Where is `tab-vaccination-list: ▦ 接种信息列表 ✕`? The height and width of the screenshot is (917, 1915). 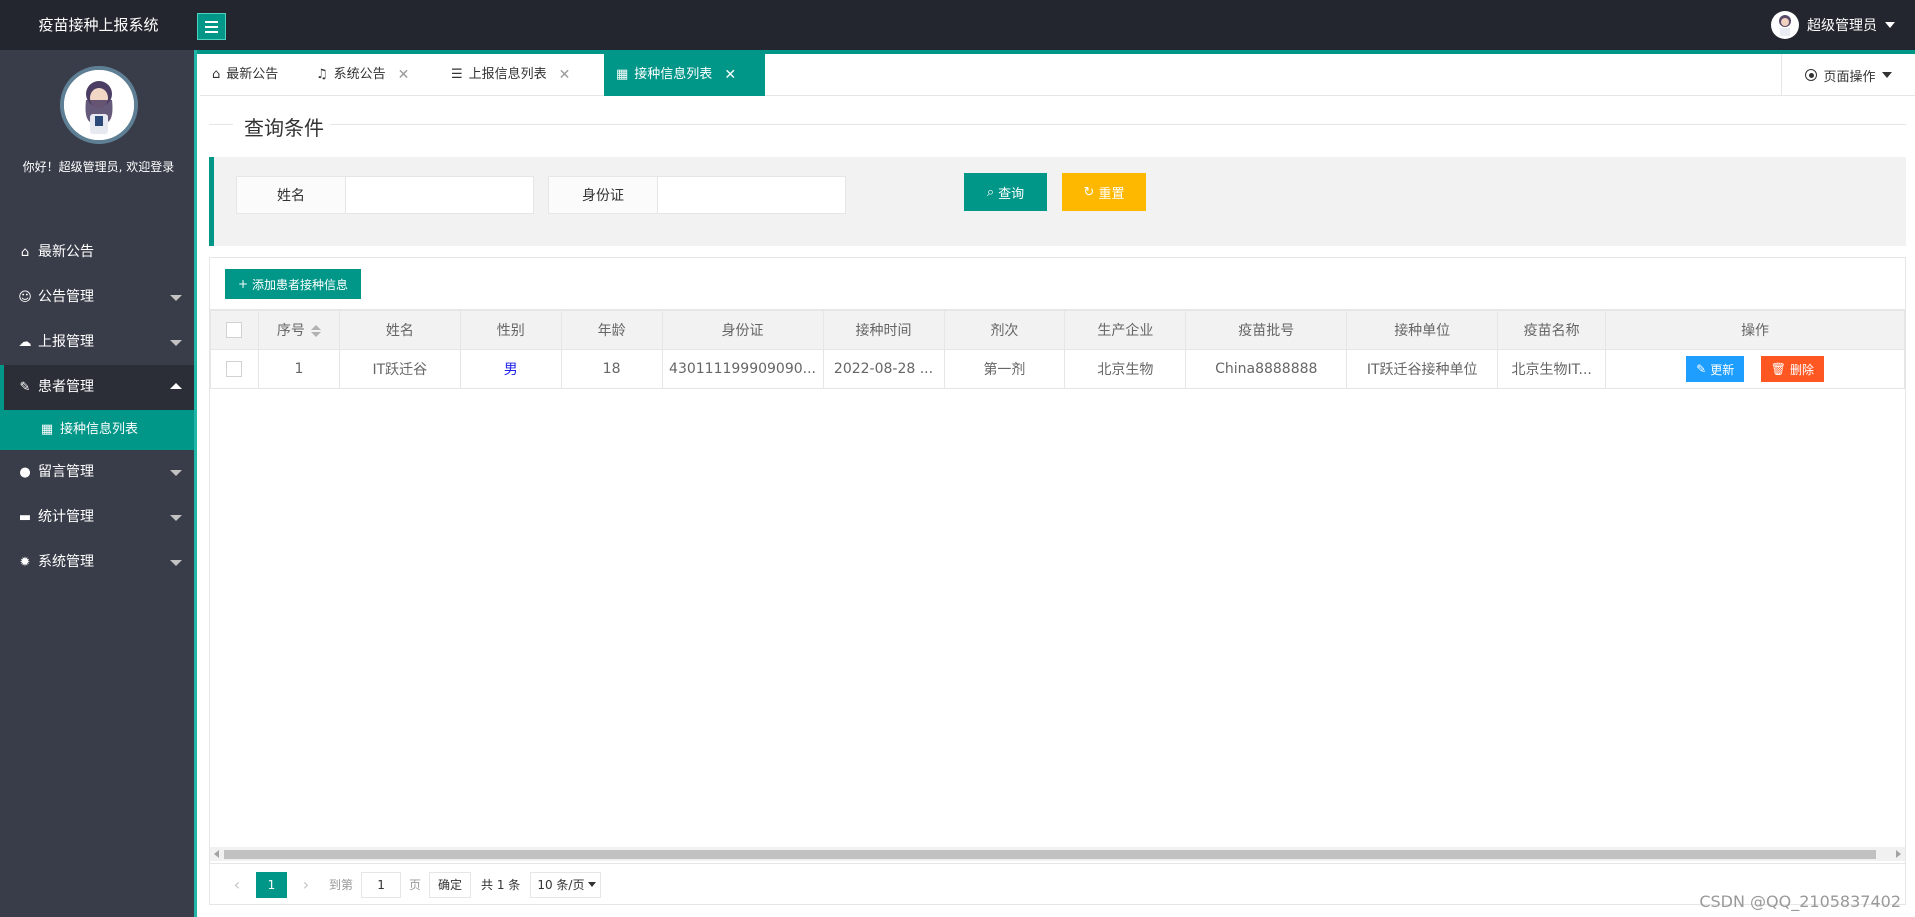
tab-vaccination-list: ▦ 接种信息列表 ✕ is located at coordinates (684, 75).